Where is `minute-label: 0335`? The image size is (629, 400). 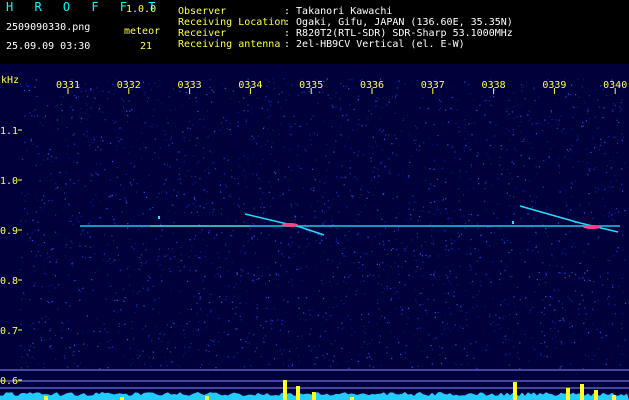
minute-label: 0335 is located at coordinates (311, 85).